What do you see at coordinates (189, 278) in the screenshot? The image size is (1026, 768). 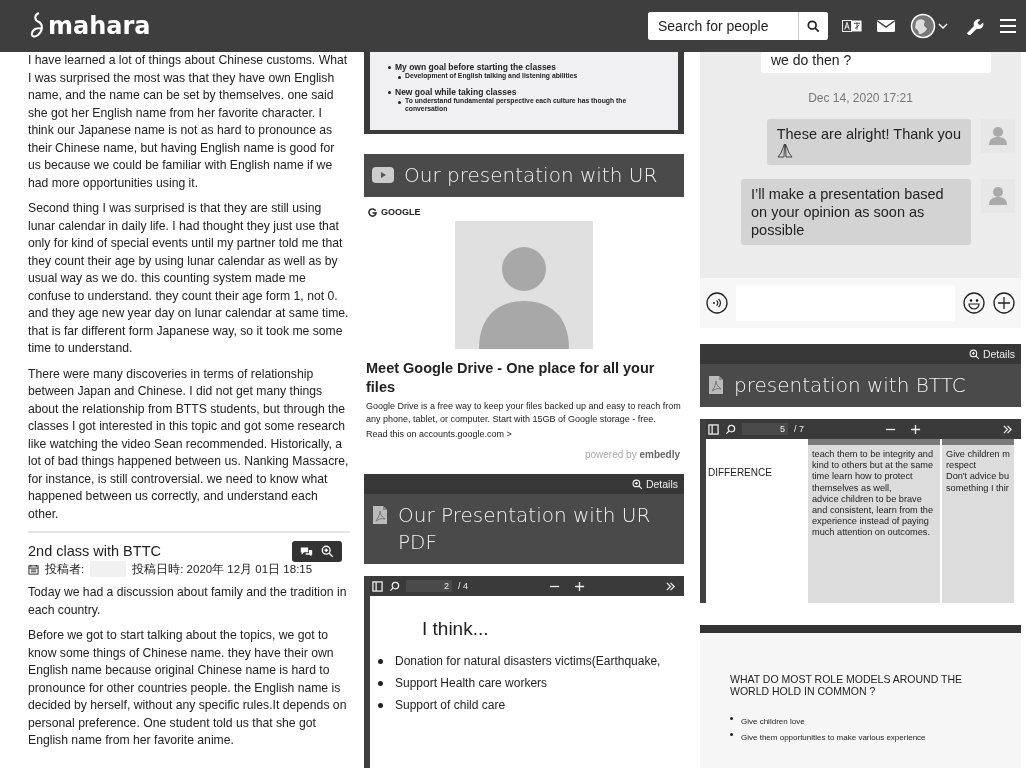 I see `post-paragraph: Second thing I was surprised is that they are still using lunar calendar in daily life. I had thought they just use that only for kind of special events until my partner told me that they count their age by using lunar calendar as well as by usual way as we do. this counting system made me confuse to understand. they count their age form 1, not 0. and they age new year day on lunar calendar at same time. that is far different form Japanese way, so it took me some time to understand.` at bounding box center [189, 278].